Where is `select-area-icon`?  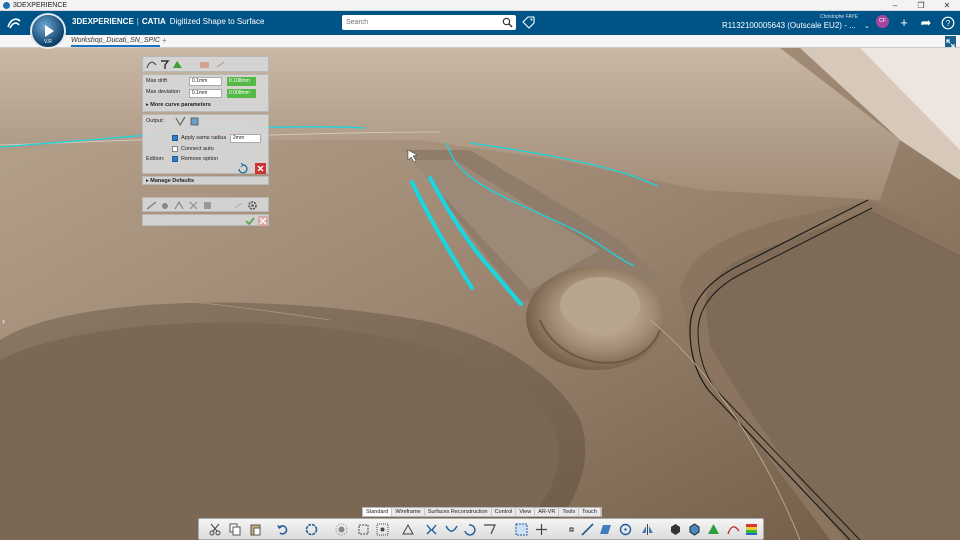 select-area-icon is located at coordinates (382, 529).